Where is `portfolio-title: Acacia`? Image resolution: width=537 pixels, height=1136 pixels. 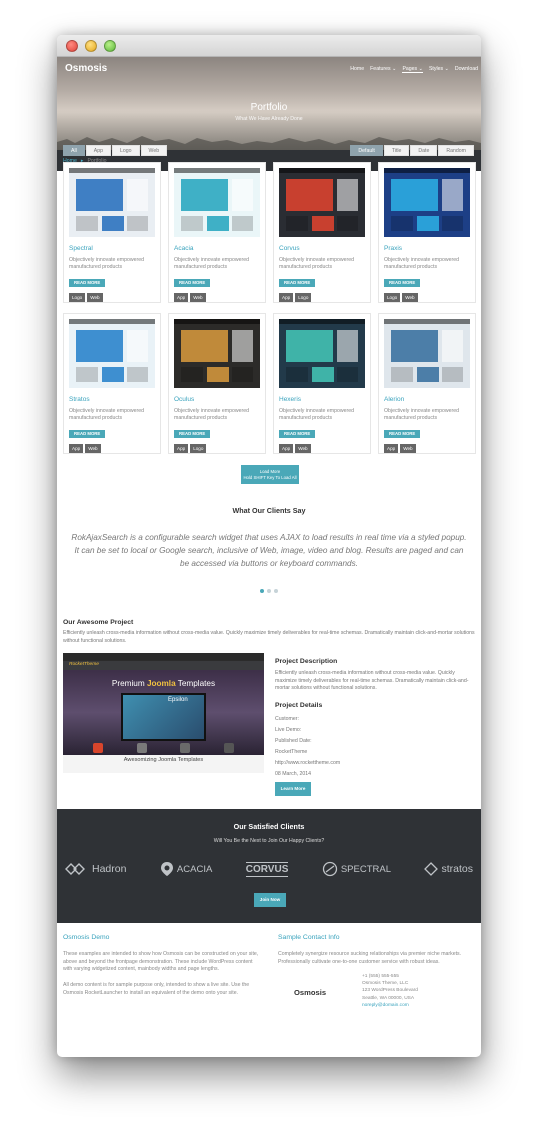
portfolio-title: Acacia is located at coordinates (217, 248).